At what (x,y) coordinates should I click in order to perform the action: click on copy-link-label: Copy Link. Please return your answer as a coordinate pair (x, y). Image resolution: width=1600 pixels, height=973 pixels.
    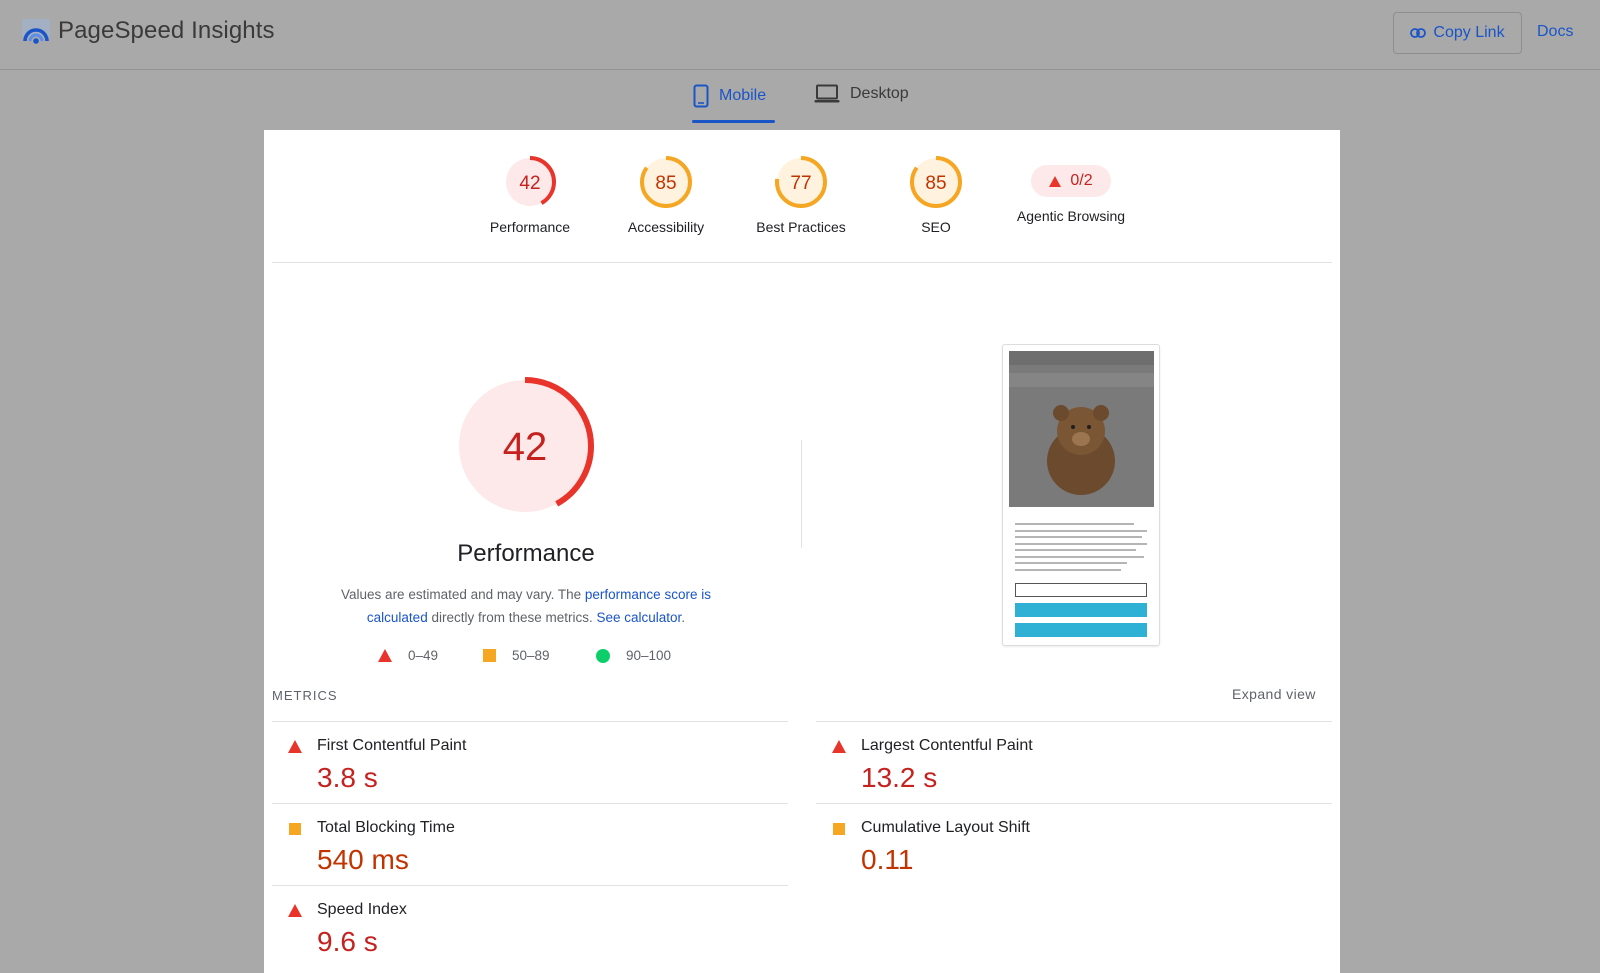
    Looking at the image, I should click on (1469, 32).